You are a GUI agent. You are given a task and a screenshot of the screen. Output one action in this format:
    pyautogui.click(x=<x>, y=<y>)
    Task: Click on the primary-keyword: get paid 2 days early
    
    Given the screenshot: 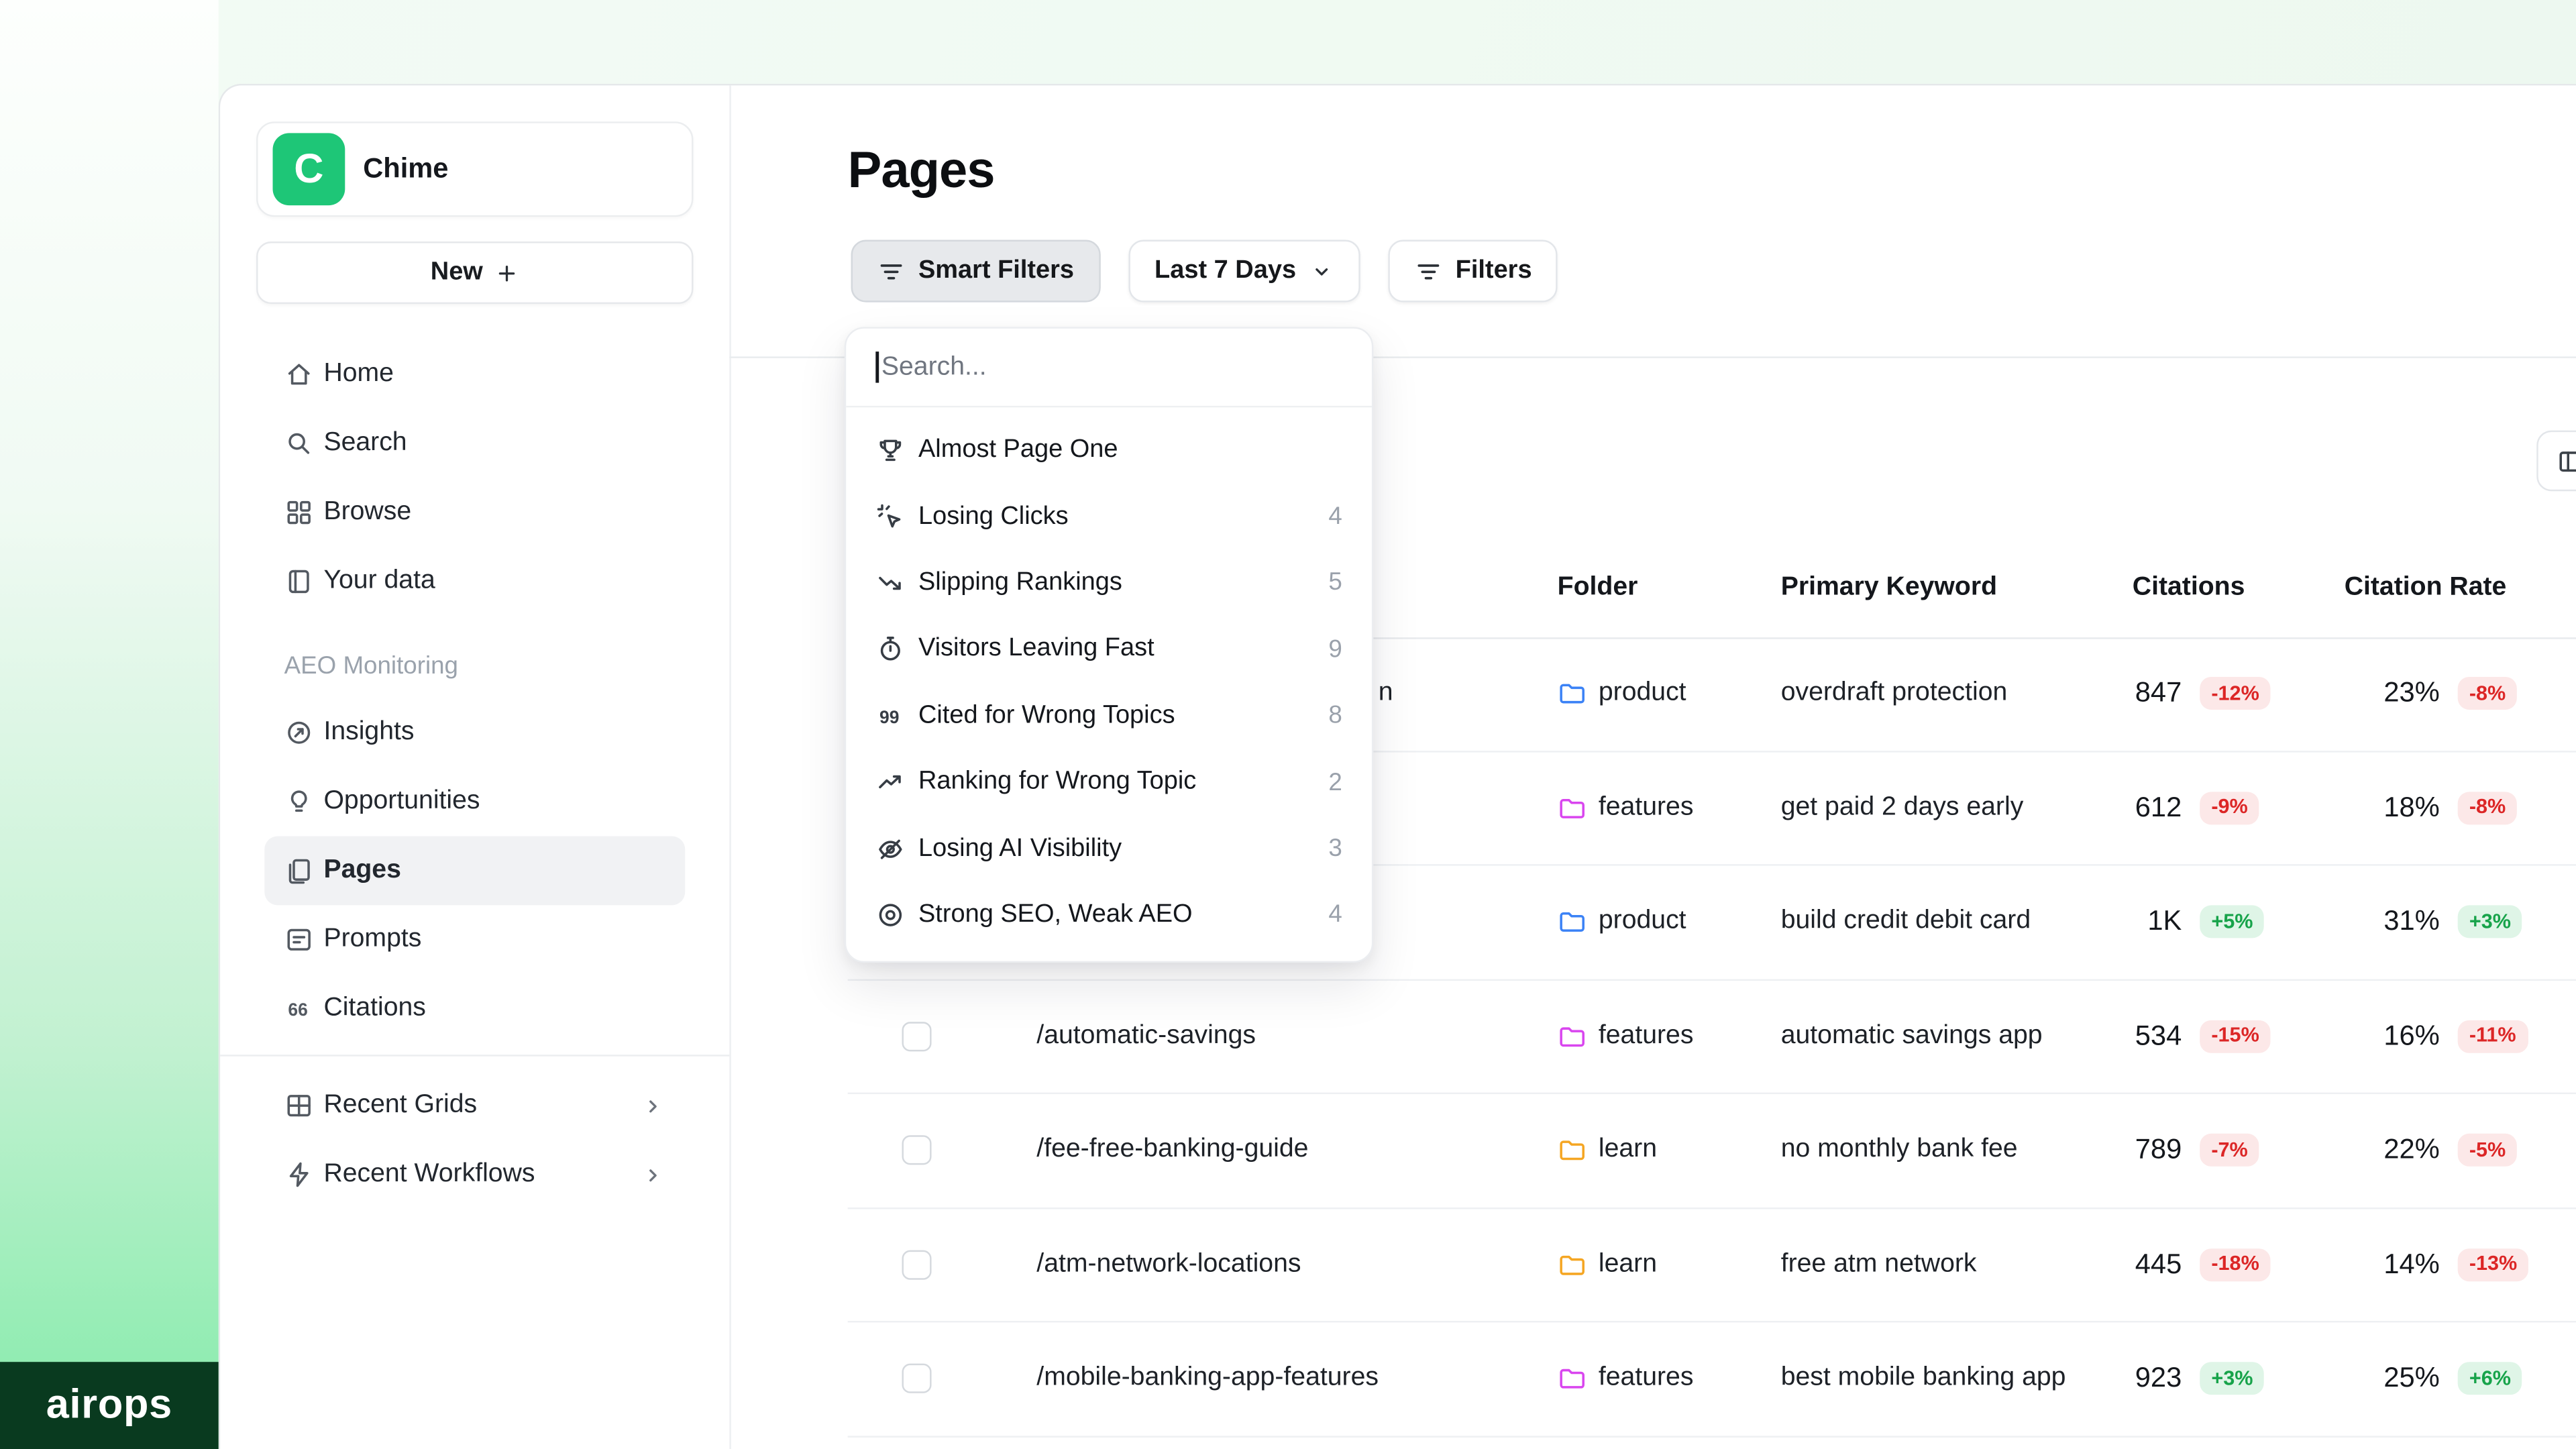 What is the action you would take?
    pyautogui.click(x=1902, y=807)
    